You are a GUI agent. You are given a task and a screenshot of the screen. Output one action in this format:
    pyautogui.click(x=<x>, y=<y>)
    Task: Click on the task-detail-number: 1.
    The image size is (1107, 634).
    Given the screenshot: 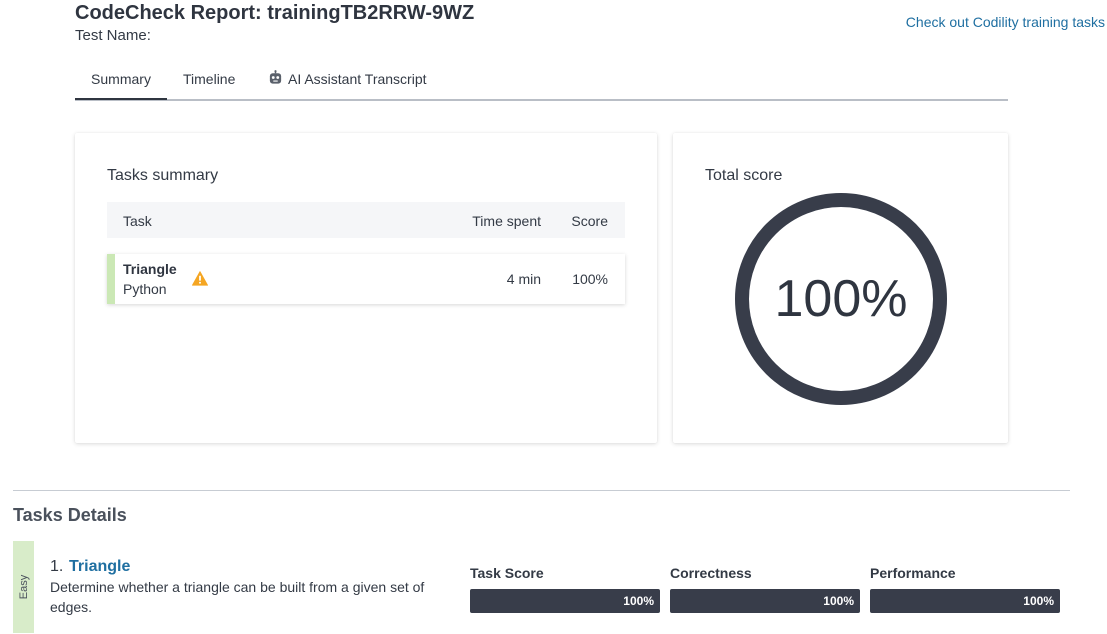 What is the action you would take?
    pyautogui.click(x=57, y=566)
    